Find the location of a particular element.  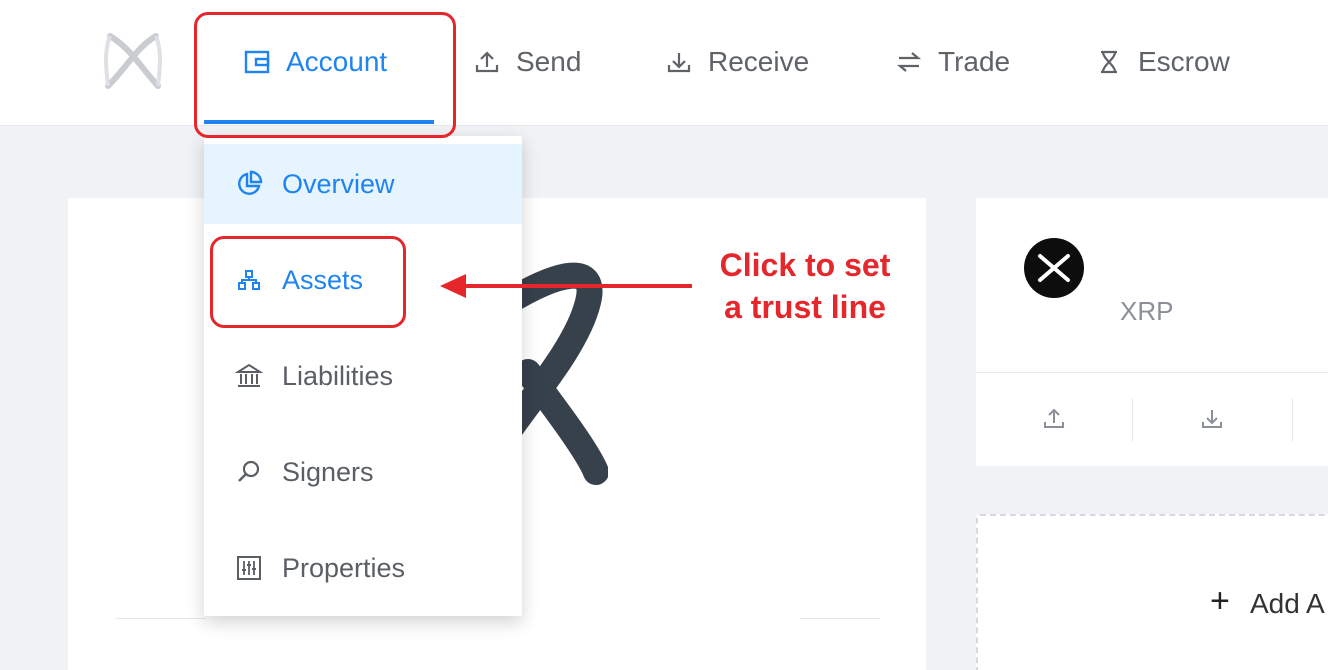

asset-name: XRP is located at coordinates (1147, 311).